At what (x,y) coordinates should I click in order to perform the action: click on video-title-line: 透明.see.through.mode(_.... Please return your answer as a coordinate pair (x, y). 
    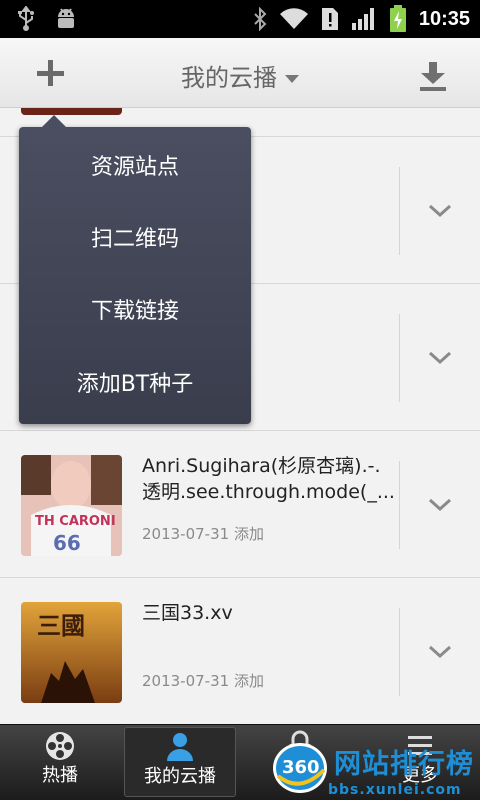
    Looking at the image, I should click on (268, 492).